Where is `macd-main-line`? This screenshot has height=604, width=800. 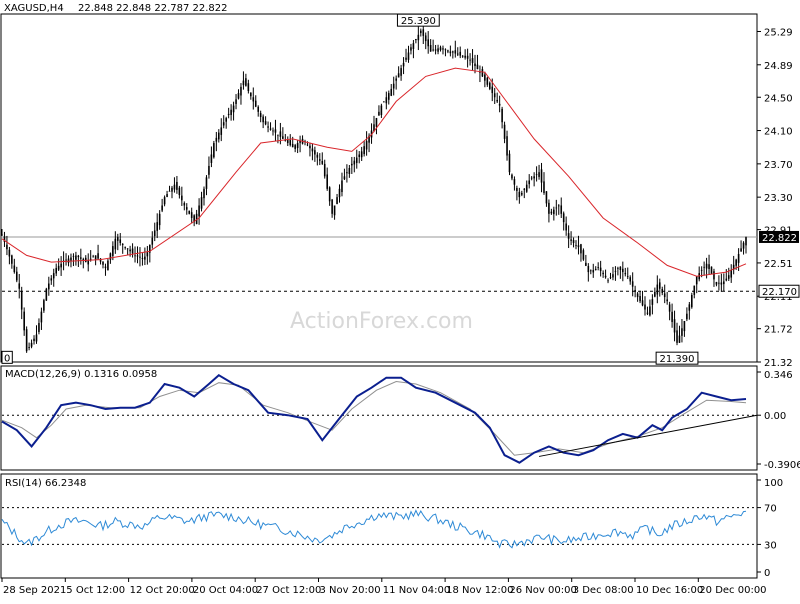 macd-main-line is located at coordinates (374, 418).